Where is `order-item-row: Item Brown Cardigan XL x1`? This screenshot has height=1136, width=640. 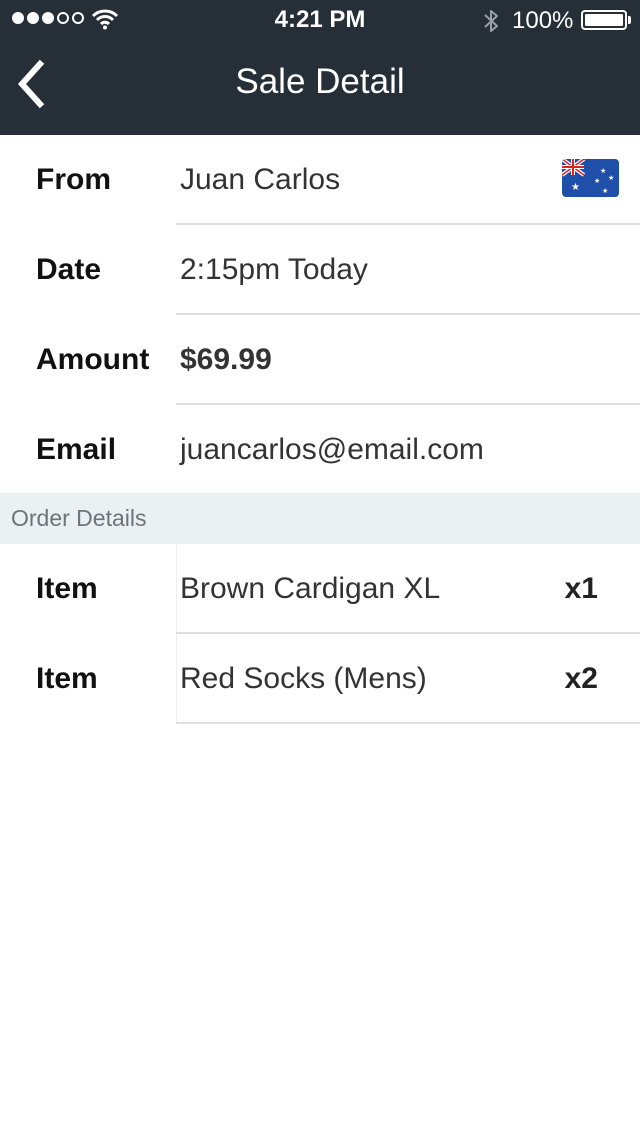
order-item-row: Item Brown Cardigan XL x1 is located at coordinates (320, 589).